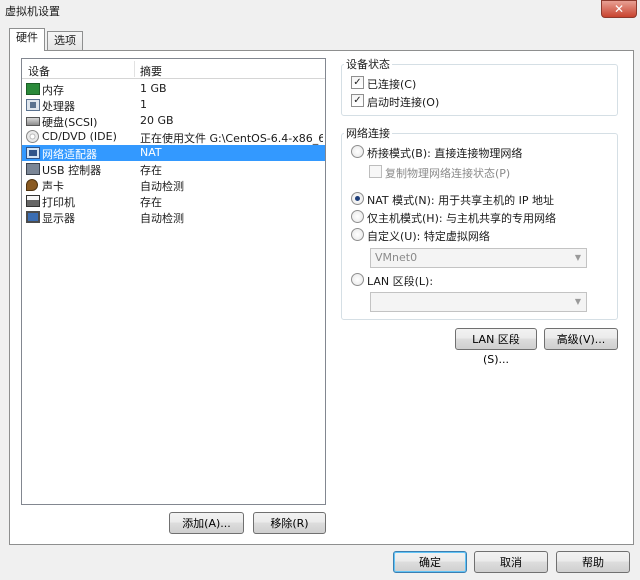  What do you see at coordinates (33, 105) in the screenshot?
I see `cpu-icon` at bounding box center [33, 105].